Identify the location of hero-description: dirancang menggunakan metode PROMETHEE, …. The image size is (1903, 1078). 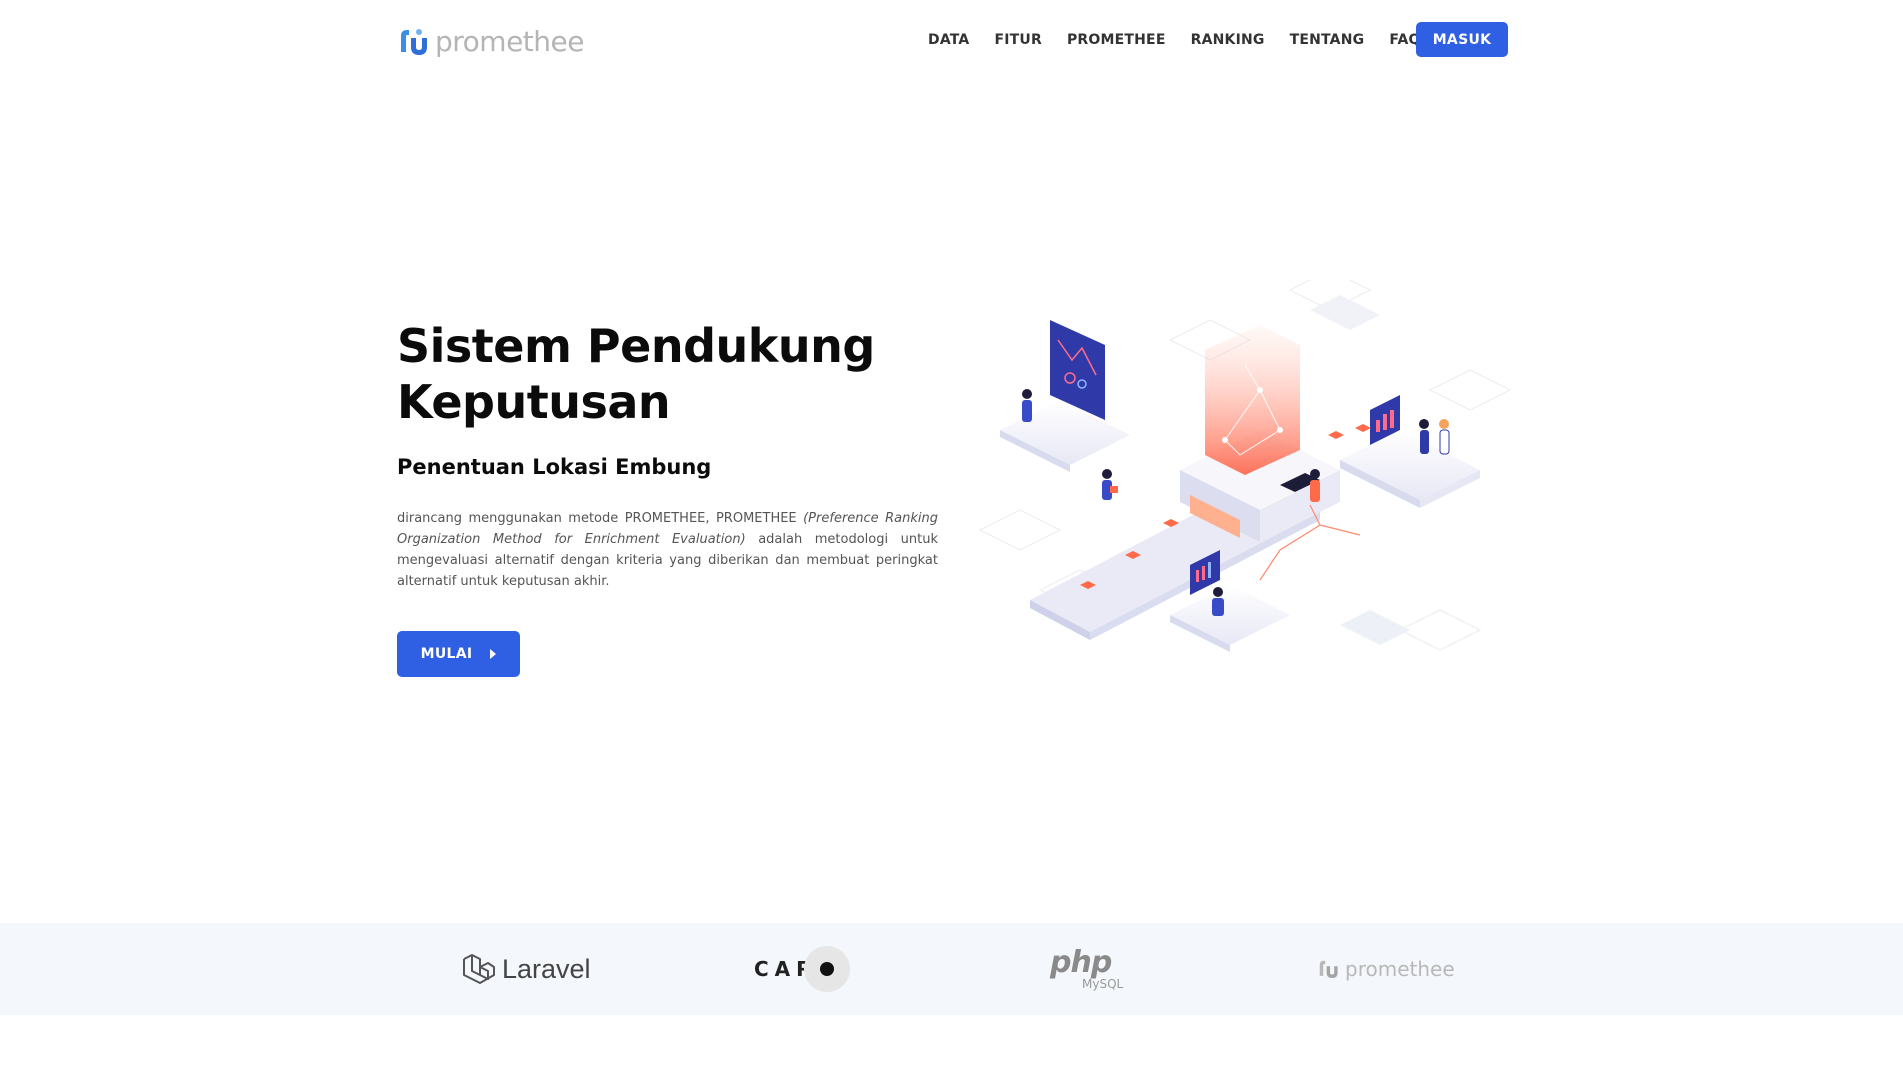
(667, 550).